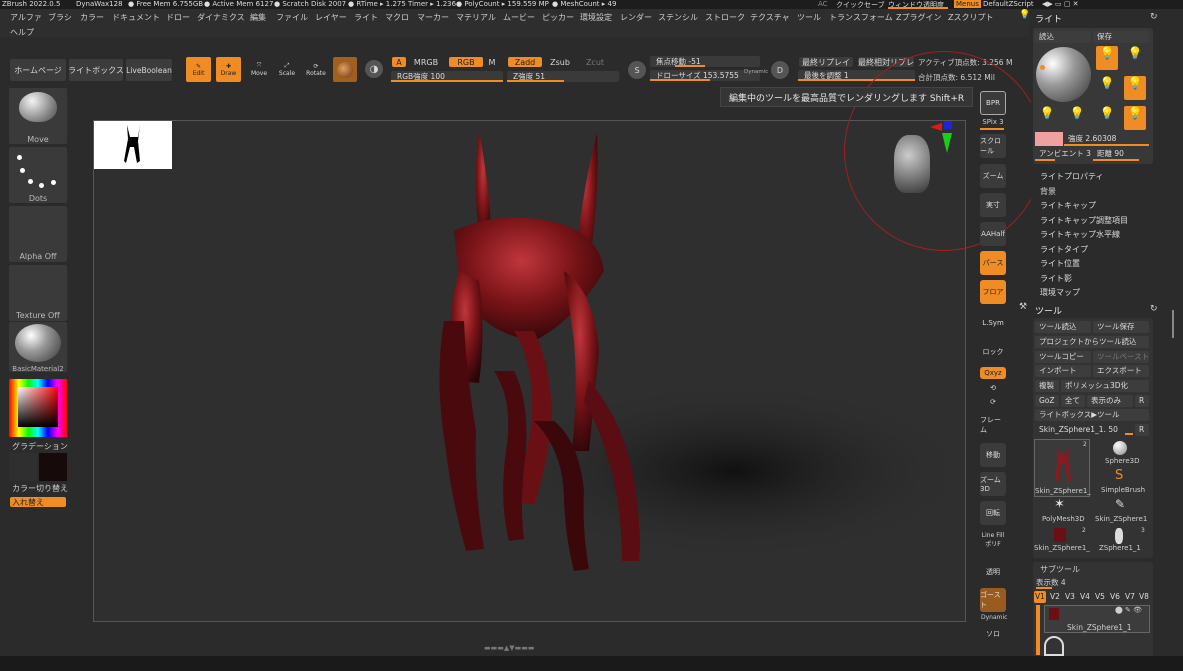 The width and height of the screenshot is (1183, 671). I want to click on light-7-bulb-icon: 💡, so click(1107, 118).